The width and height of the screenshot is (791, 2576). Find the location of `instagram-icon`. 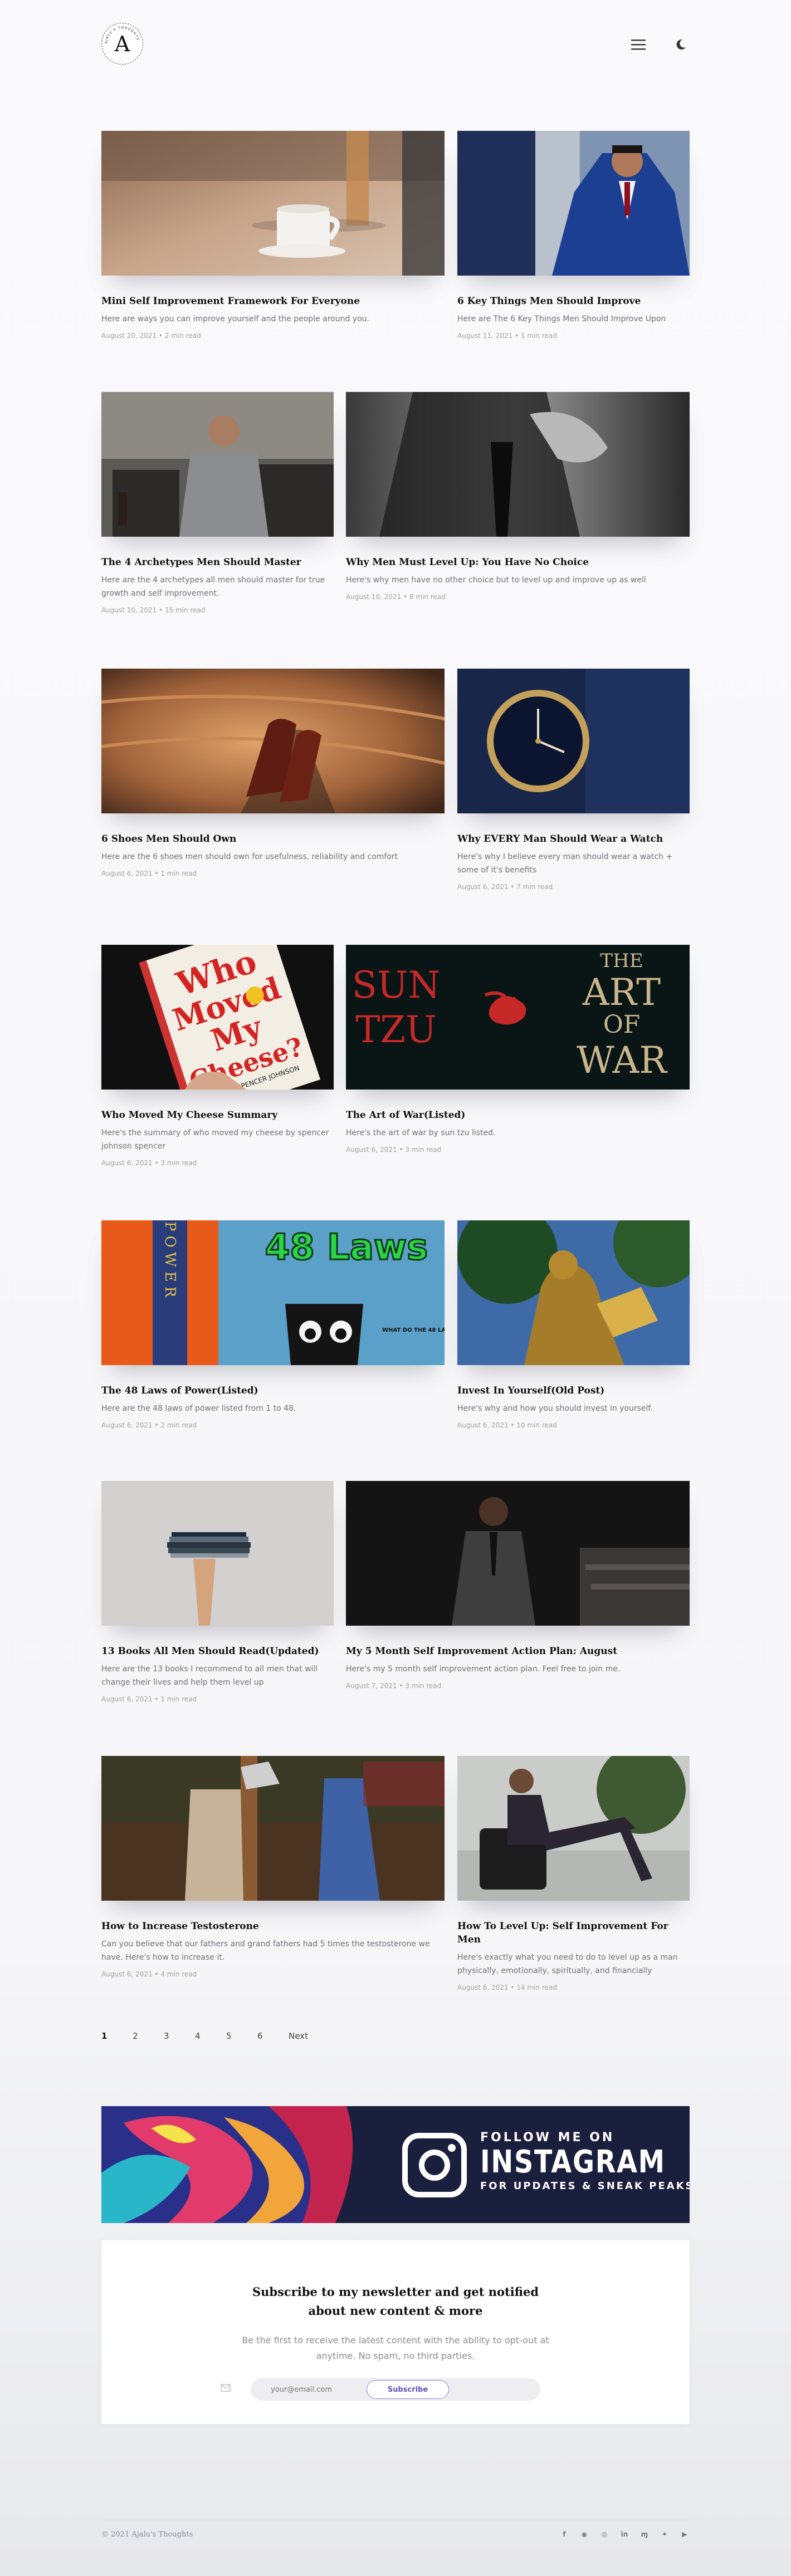

instagram-icon is located at coordinates (435, 2165).